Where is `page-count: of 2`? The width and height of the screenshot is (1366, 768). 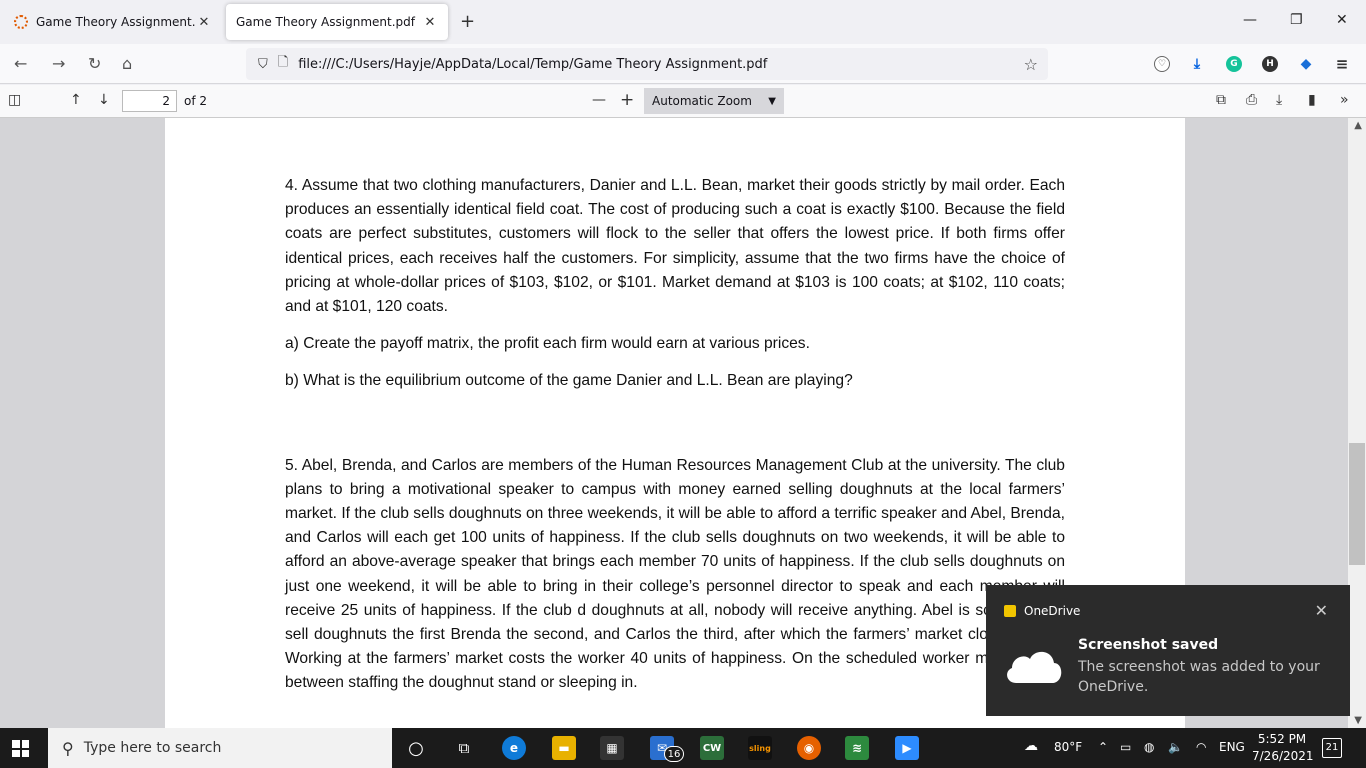
page-count: of 2 is located at coordinates (196, 101).